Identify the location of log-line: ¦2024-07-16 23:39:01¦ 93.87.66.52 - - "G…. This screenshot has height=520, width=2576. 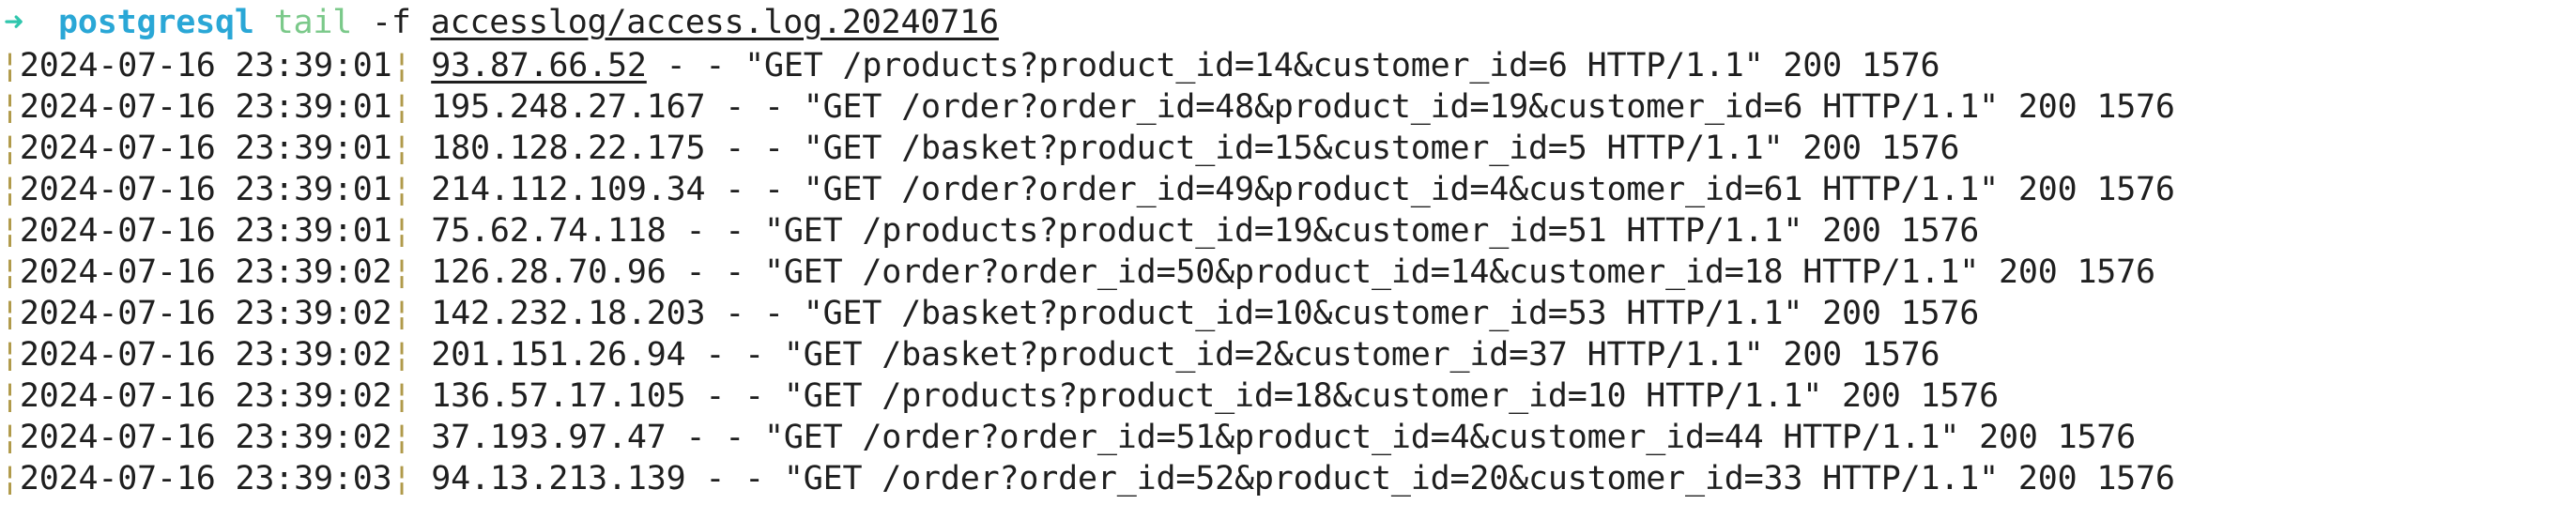
(970, 65).